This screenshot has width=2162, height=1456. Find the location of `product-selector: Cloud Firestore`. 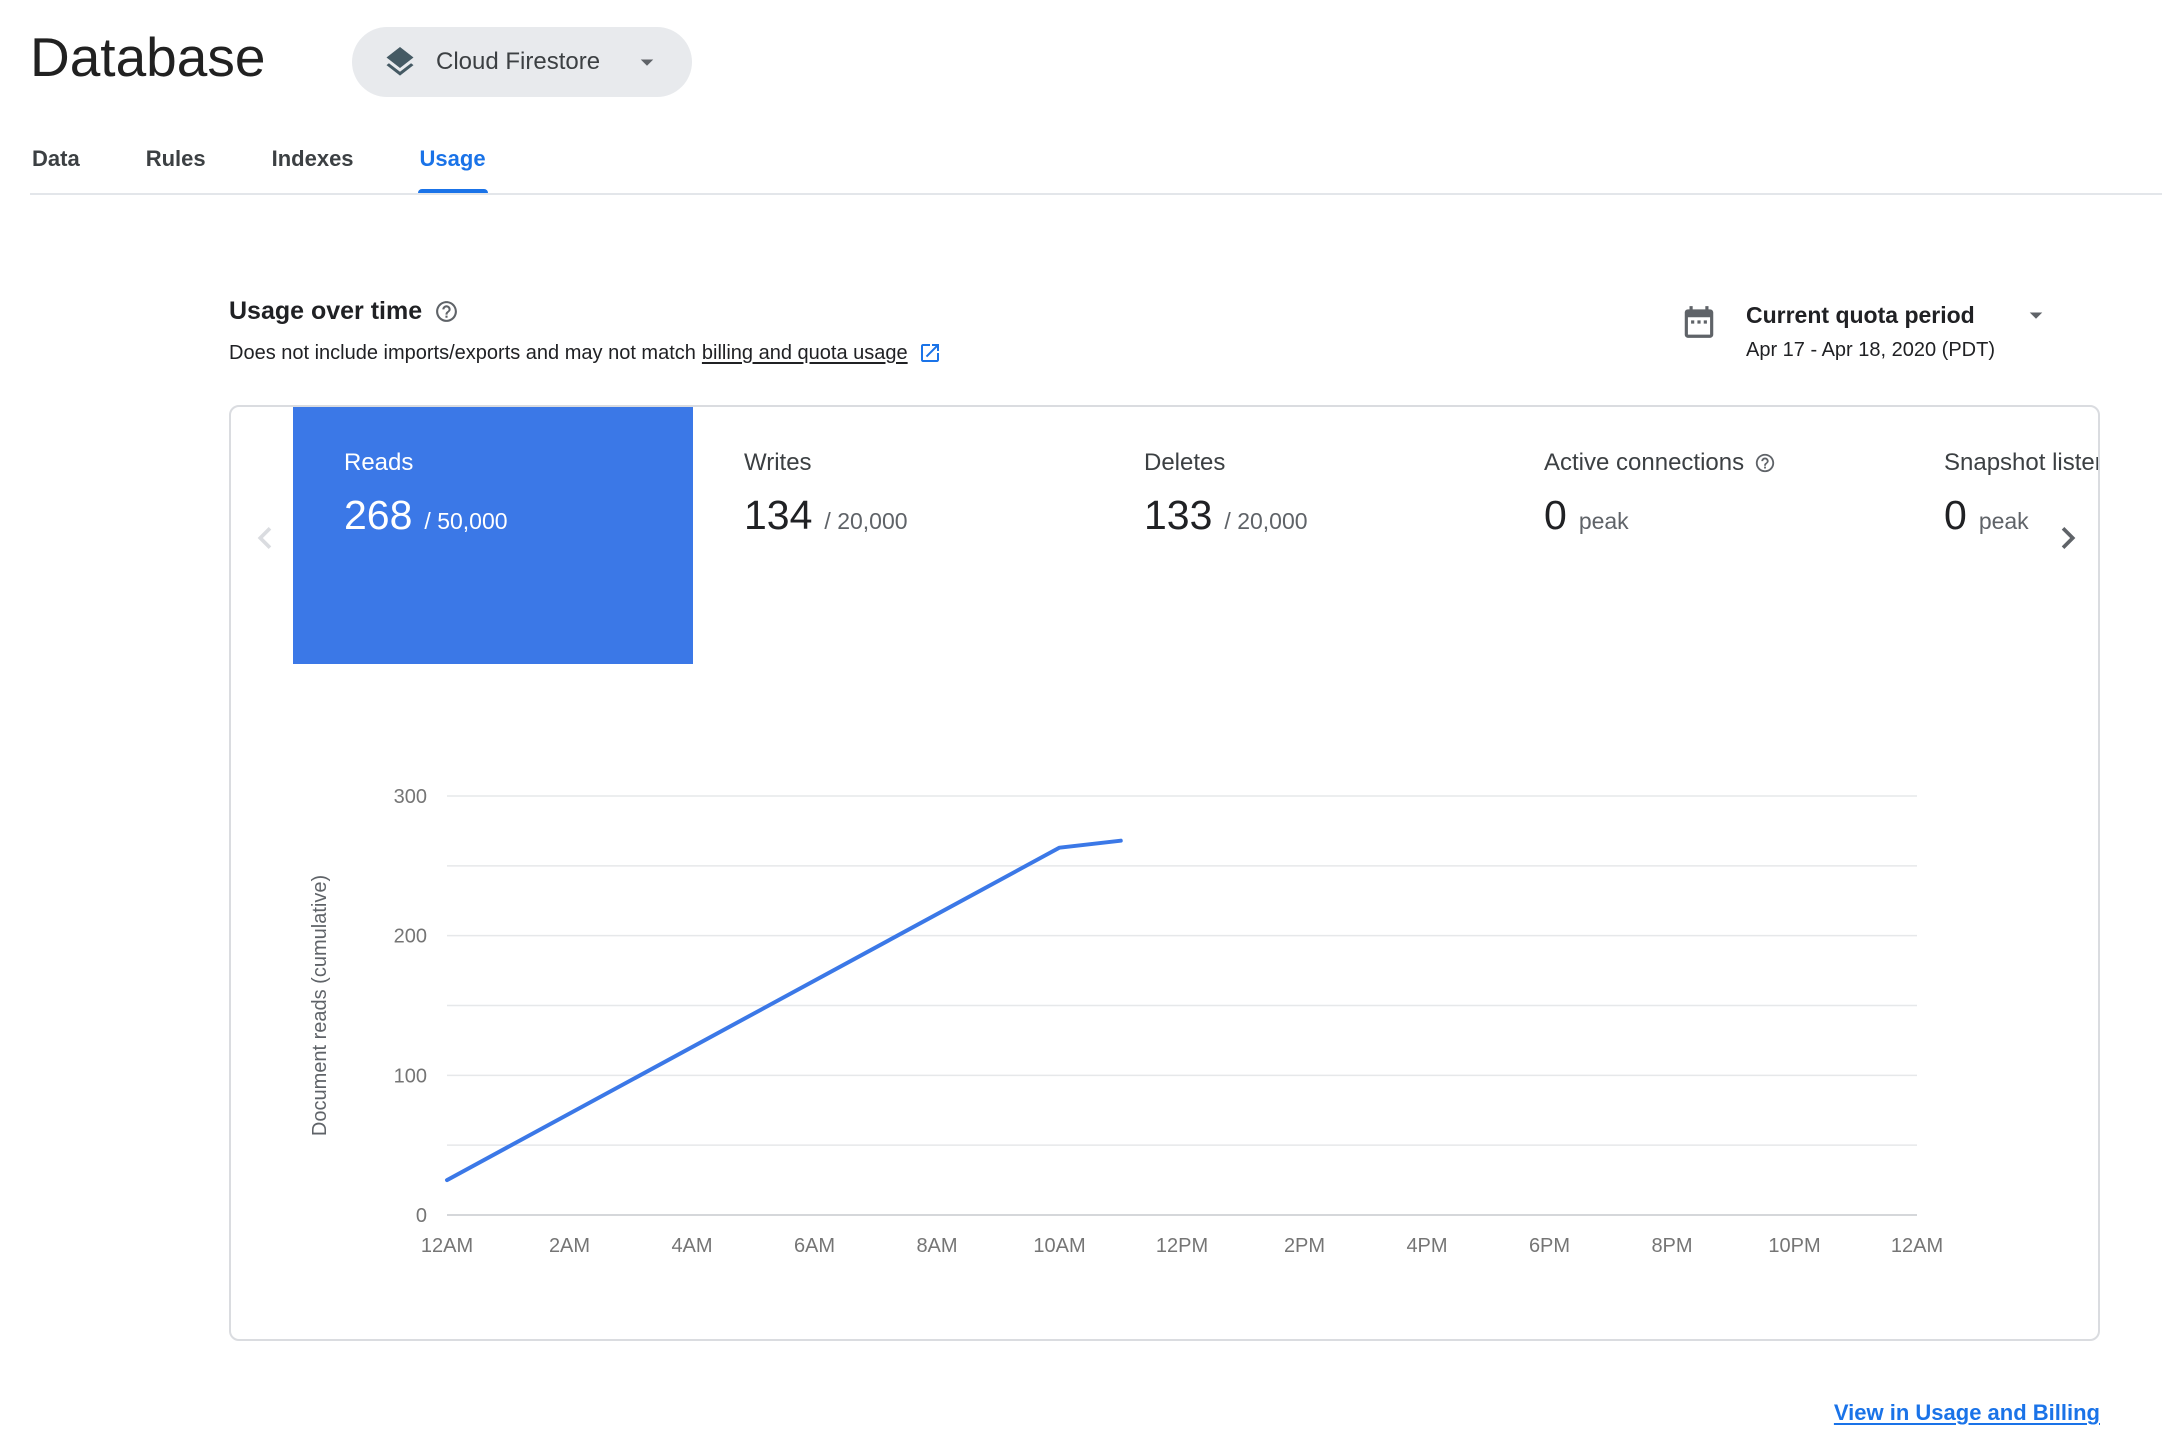

product-selector: Cloud Firestore is located at coordinates (522, 62).